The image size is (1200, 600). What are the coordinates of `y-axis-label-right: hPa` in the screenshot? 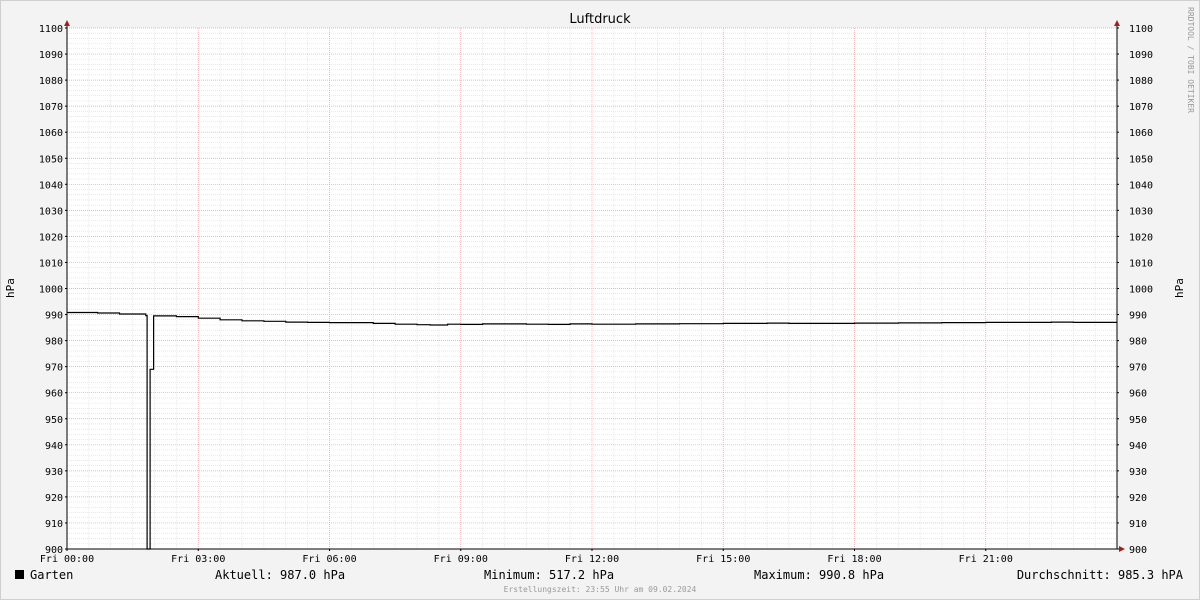 It's located at (1179, 288).